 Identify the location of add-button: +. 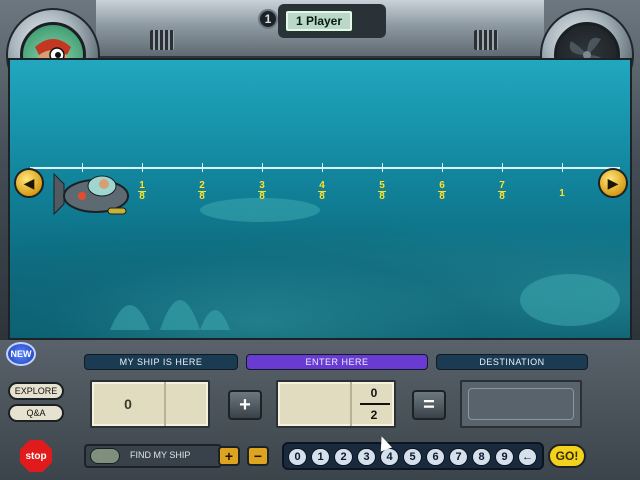
(229, 456).